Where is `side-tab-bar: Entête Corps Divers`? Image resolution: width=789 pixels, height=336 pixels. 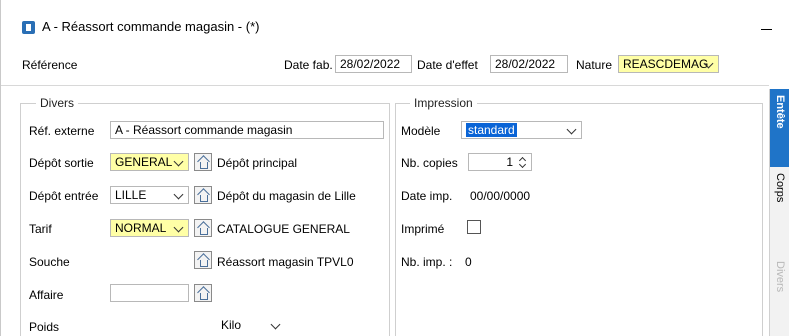
side-tab-bar: Entête Corps Divers is located at coordinates (779, 212).